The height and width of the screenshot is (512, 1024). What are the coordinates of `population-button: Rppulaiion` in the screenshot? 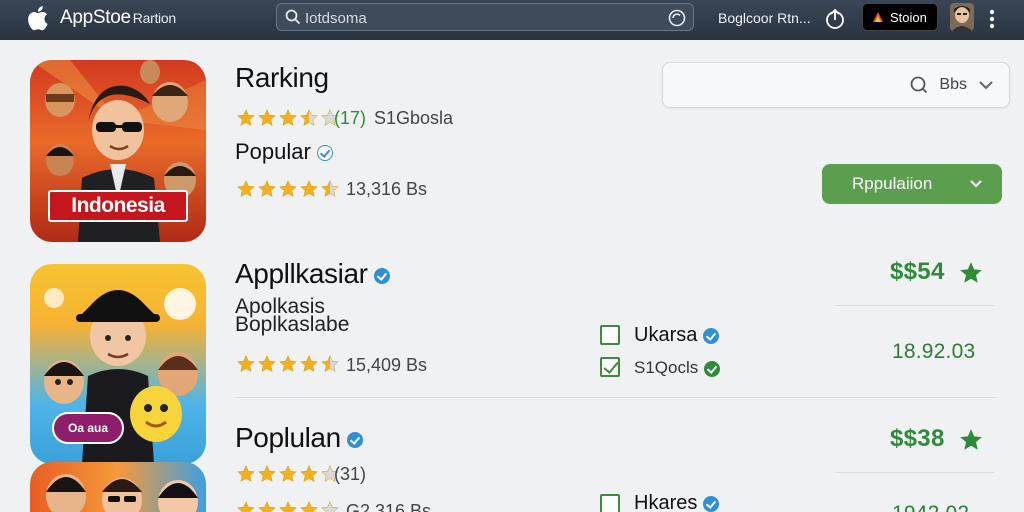 It's located at (912, 184).